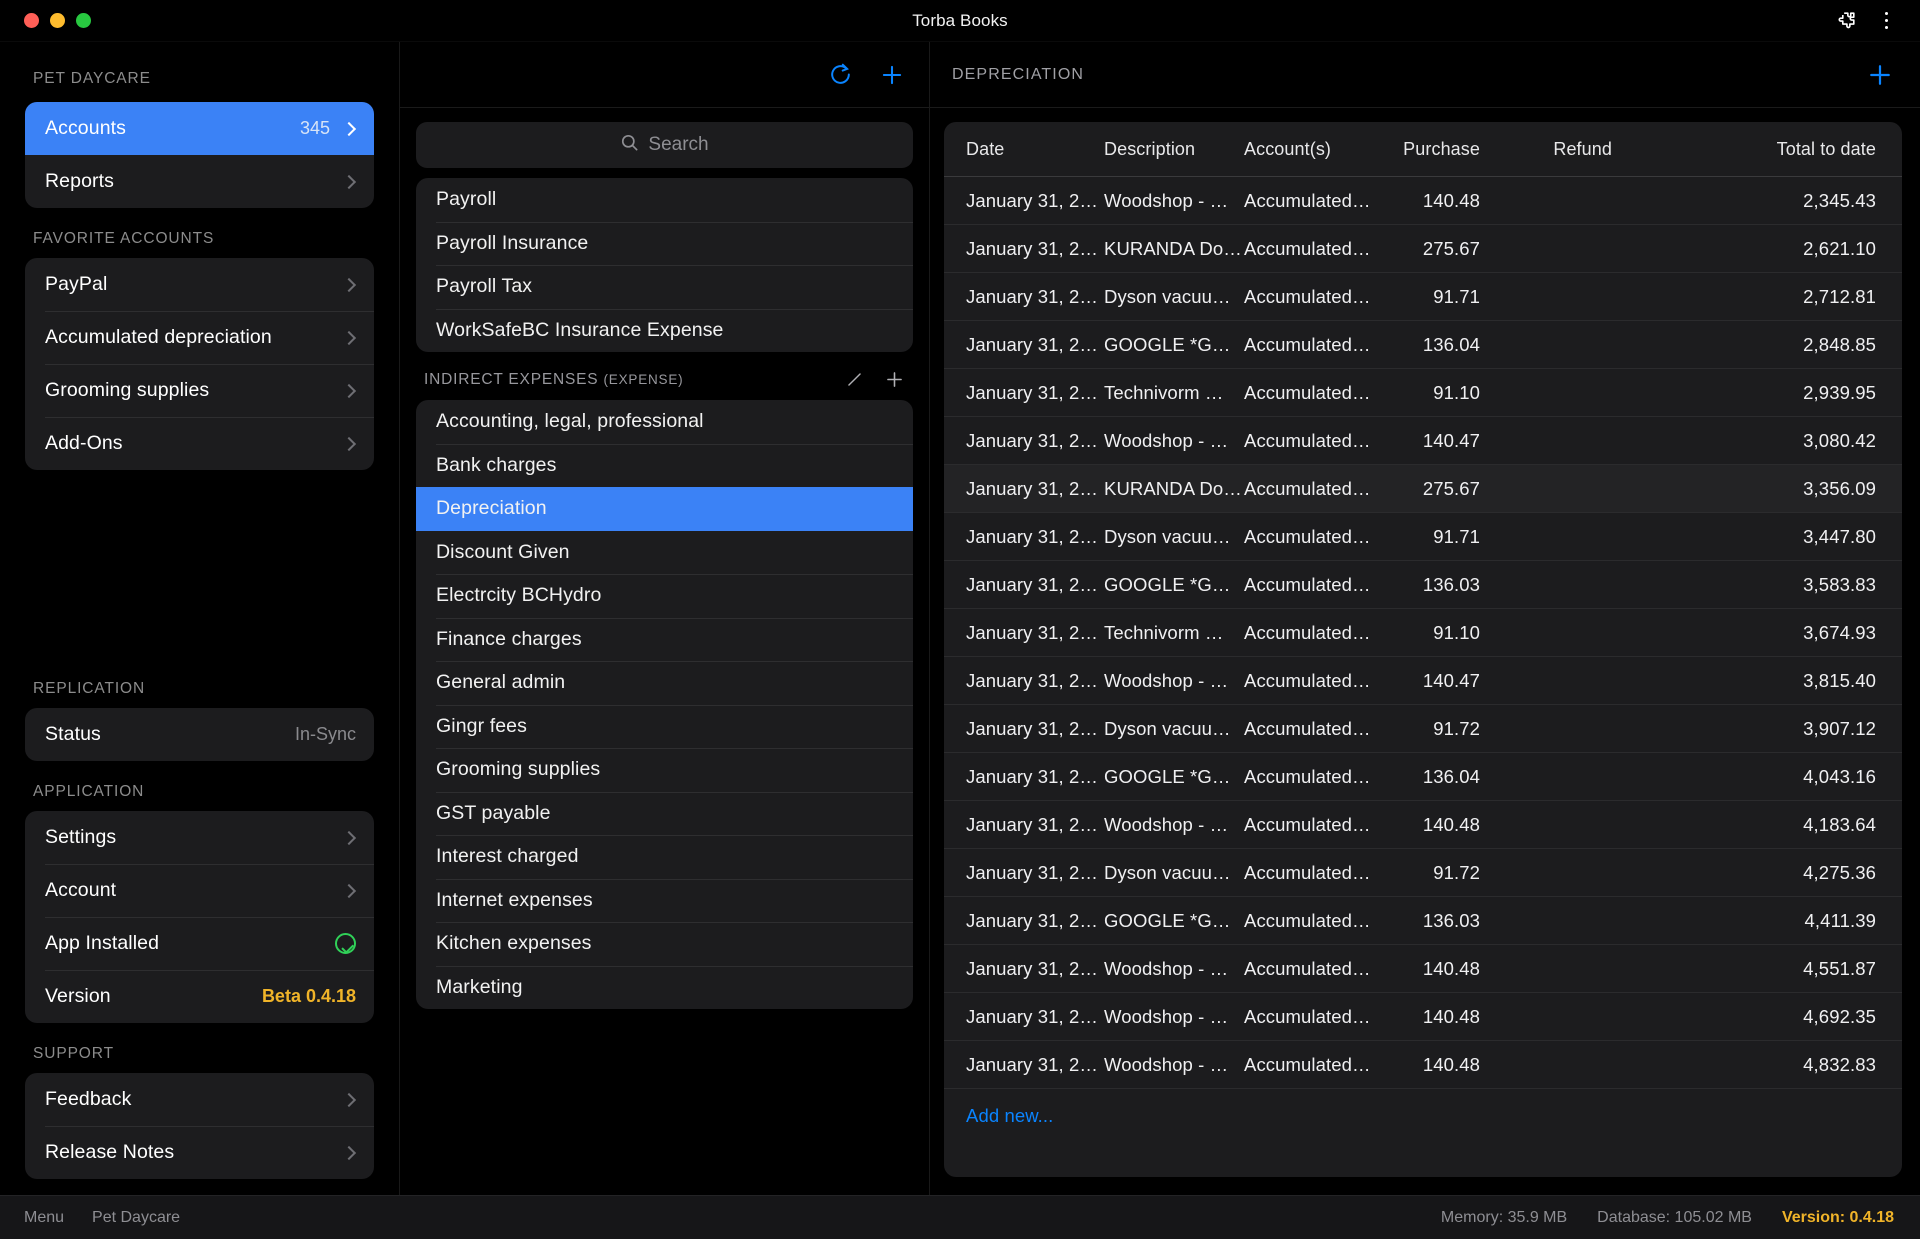  I want to click on sidebar-item-status: Status In-Sync, so click(199, 734).